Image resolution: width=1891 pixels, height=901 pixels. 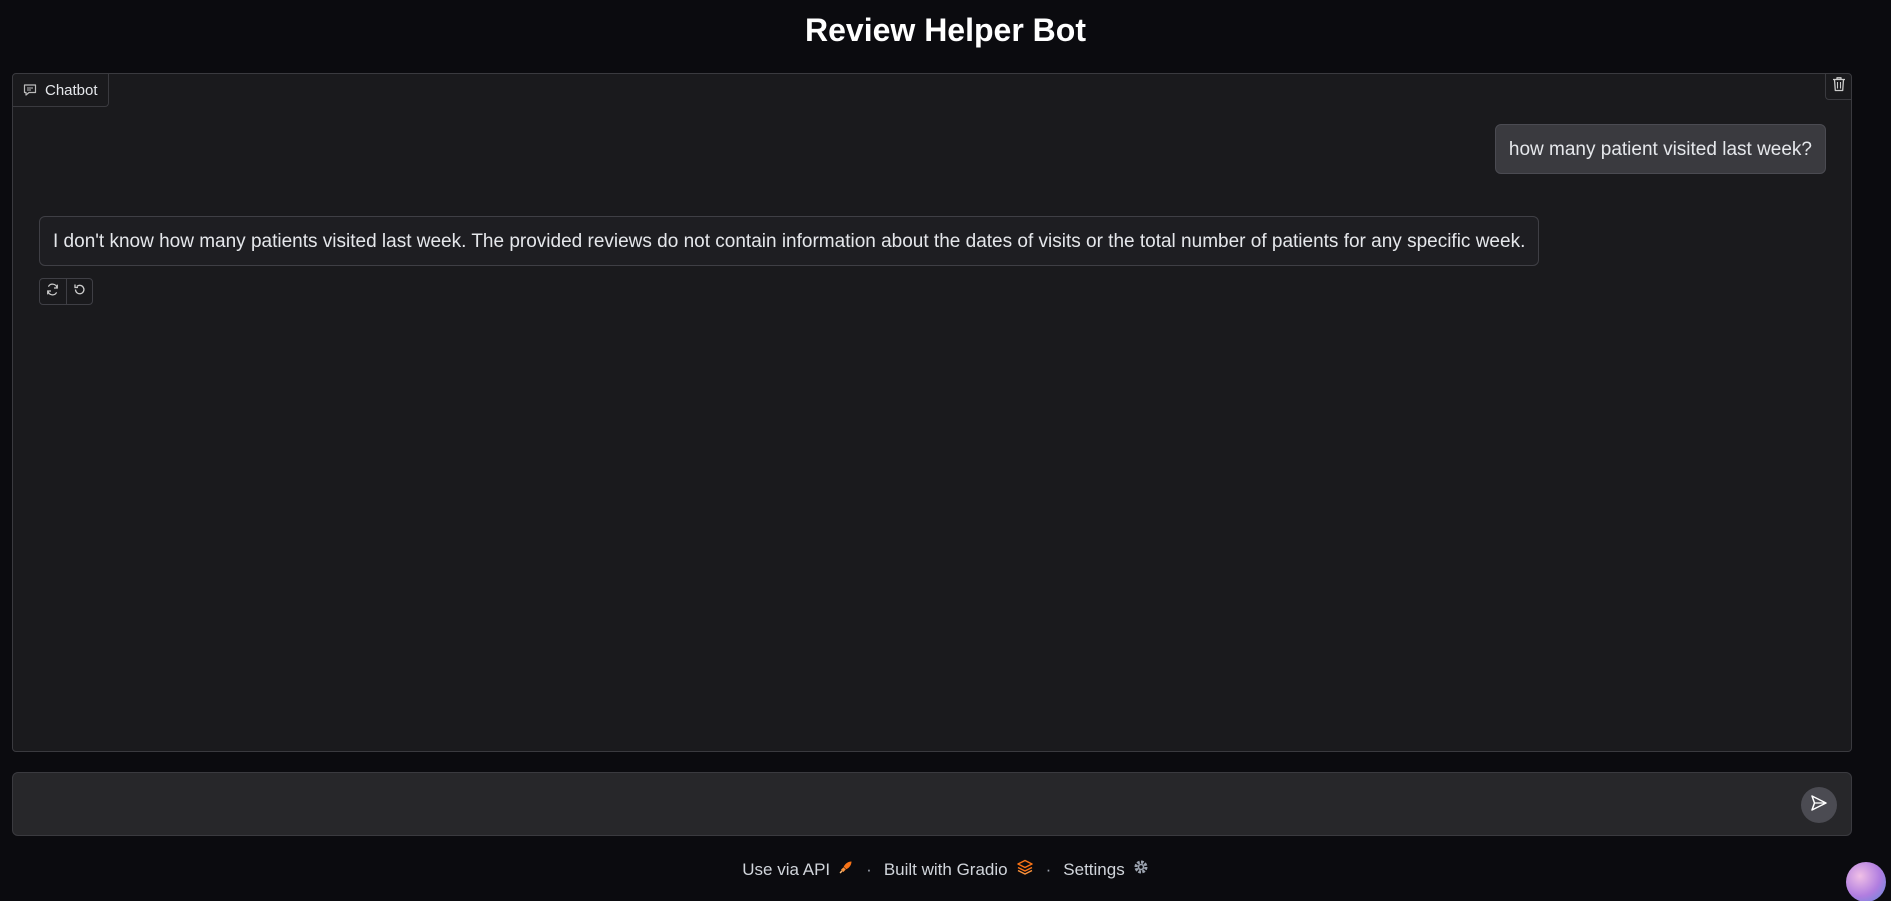 What do you see at coordinates (1025, 869) in the screenshot?
I see `gradio-logo-icon` at bounding box center [1025, 869].